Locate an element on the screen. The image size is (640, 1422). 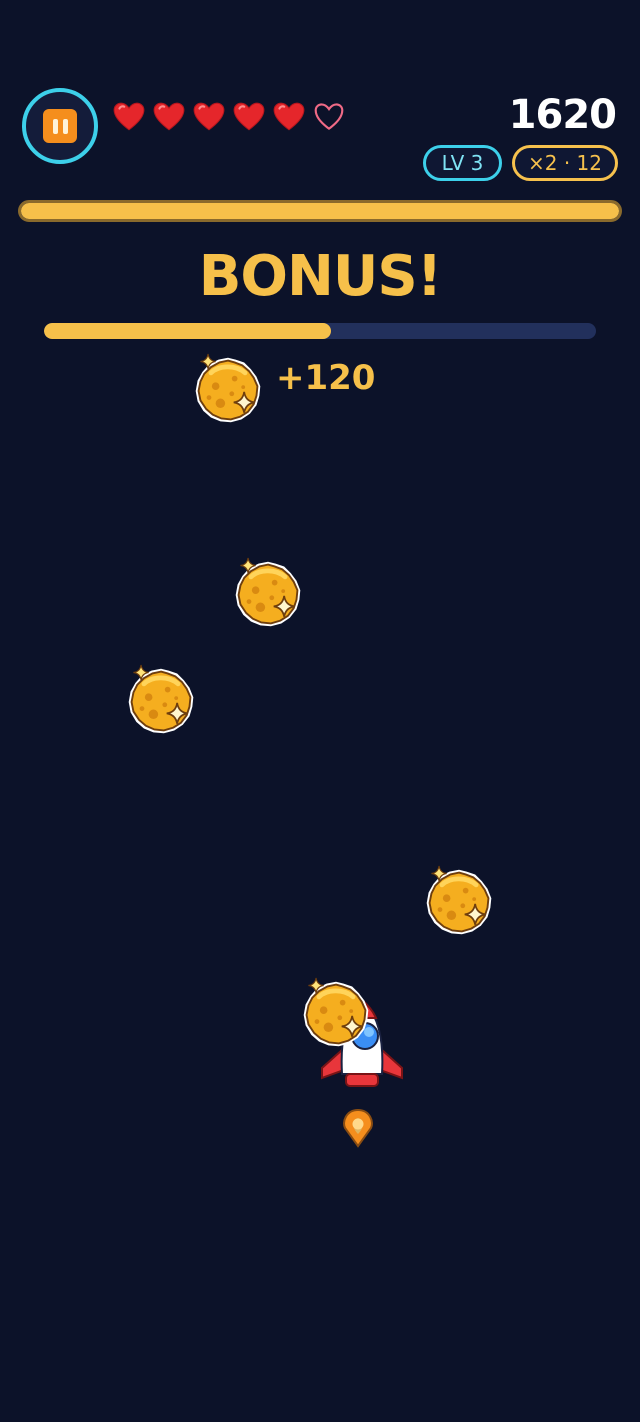
level-progress-bar is located at coordinates (320, 211).